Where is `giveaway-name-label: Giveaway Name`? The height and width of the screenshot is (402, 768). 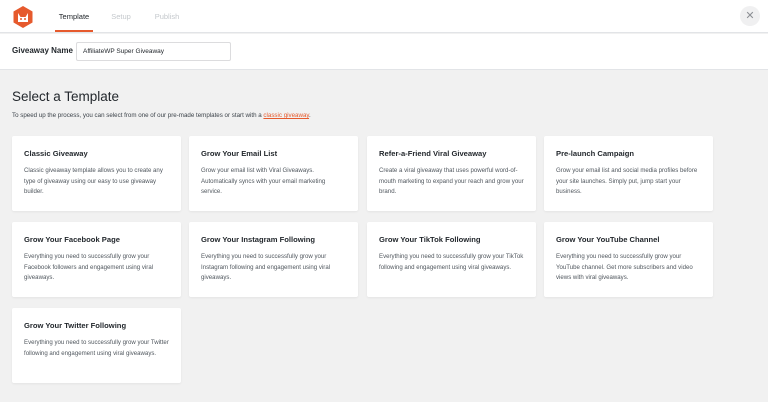 giveaway-name-label: Giveaway Name is located at coordinates (42, 50).